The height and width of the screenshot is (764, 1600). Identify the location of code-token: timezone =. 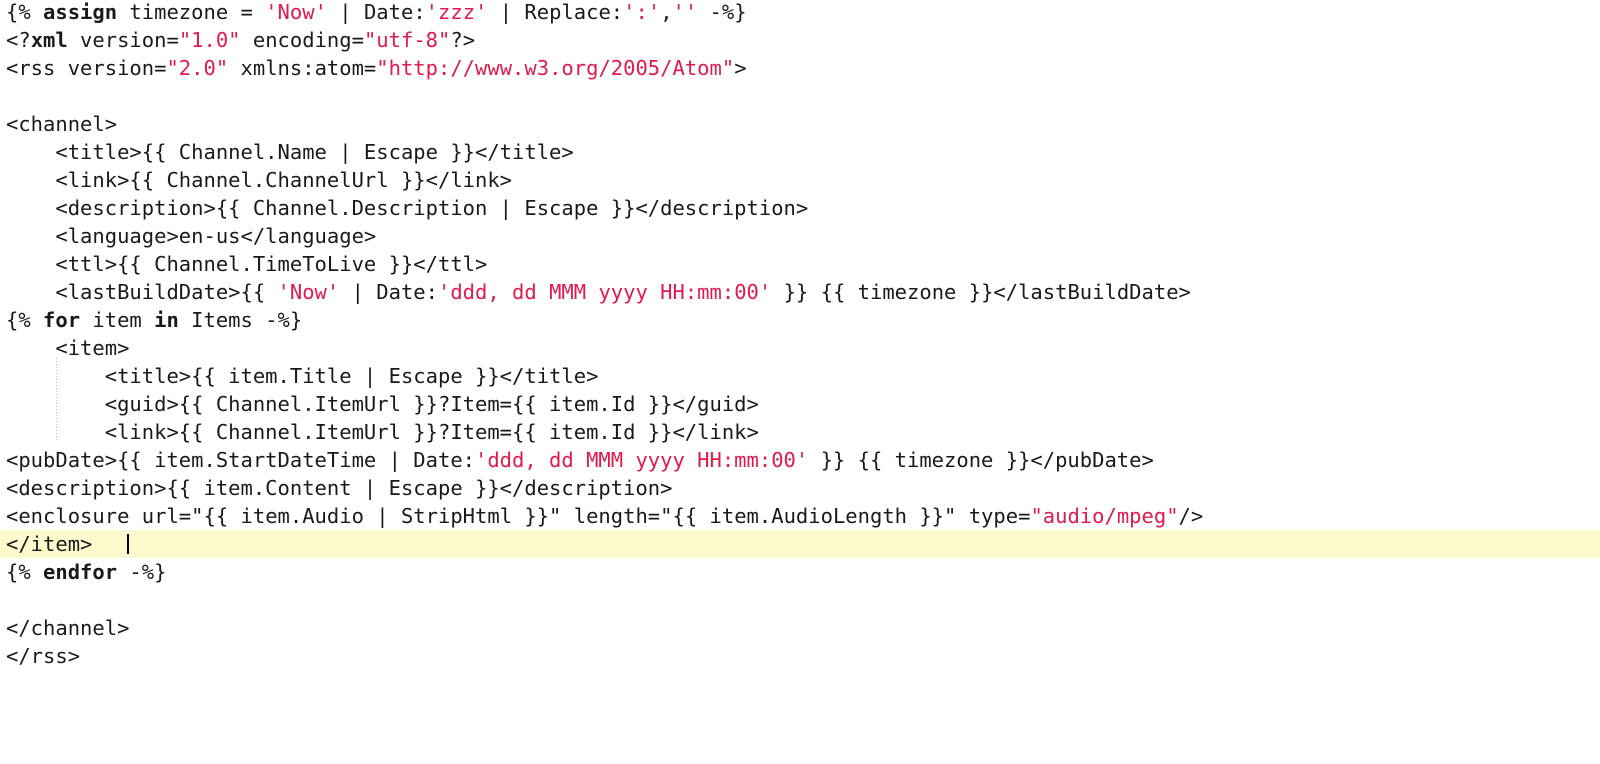
(191, 12).